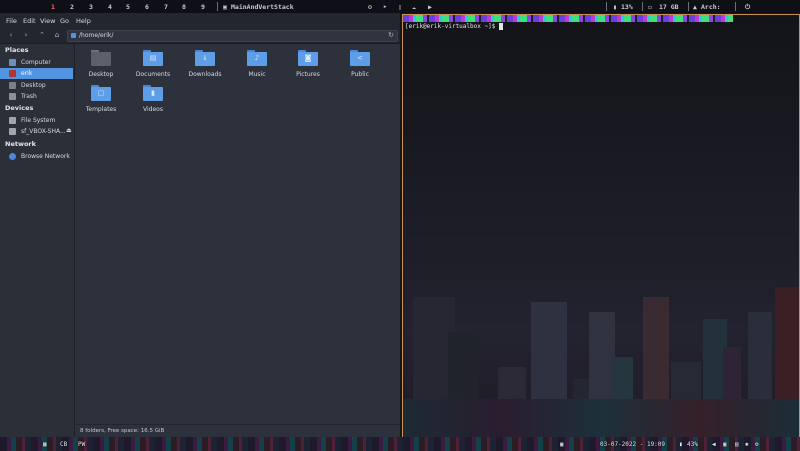  Describe the element at coordinates (27, 73) in the screenshot. I see `sidebar-item-label: erik` at that location.